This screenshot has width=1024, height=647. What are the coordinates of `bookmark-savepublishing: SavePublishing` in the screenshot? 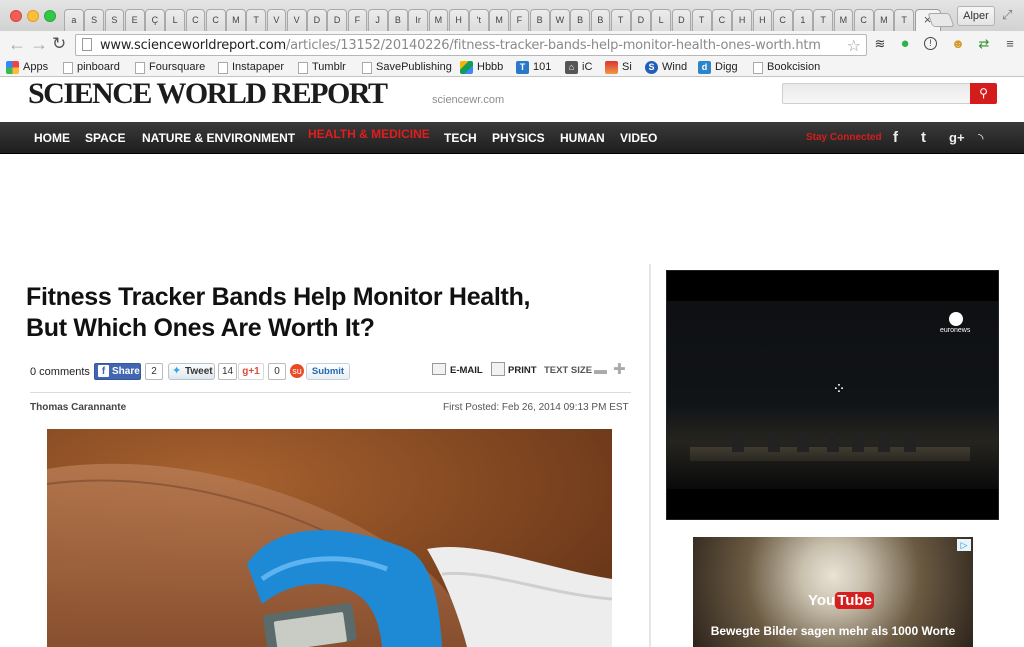 It's located at (407, 67).